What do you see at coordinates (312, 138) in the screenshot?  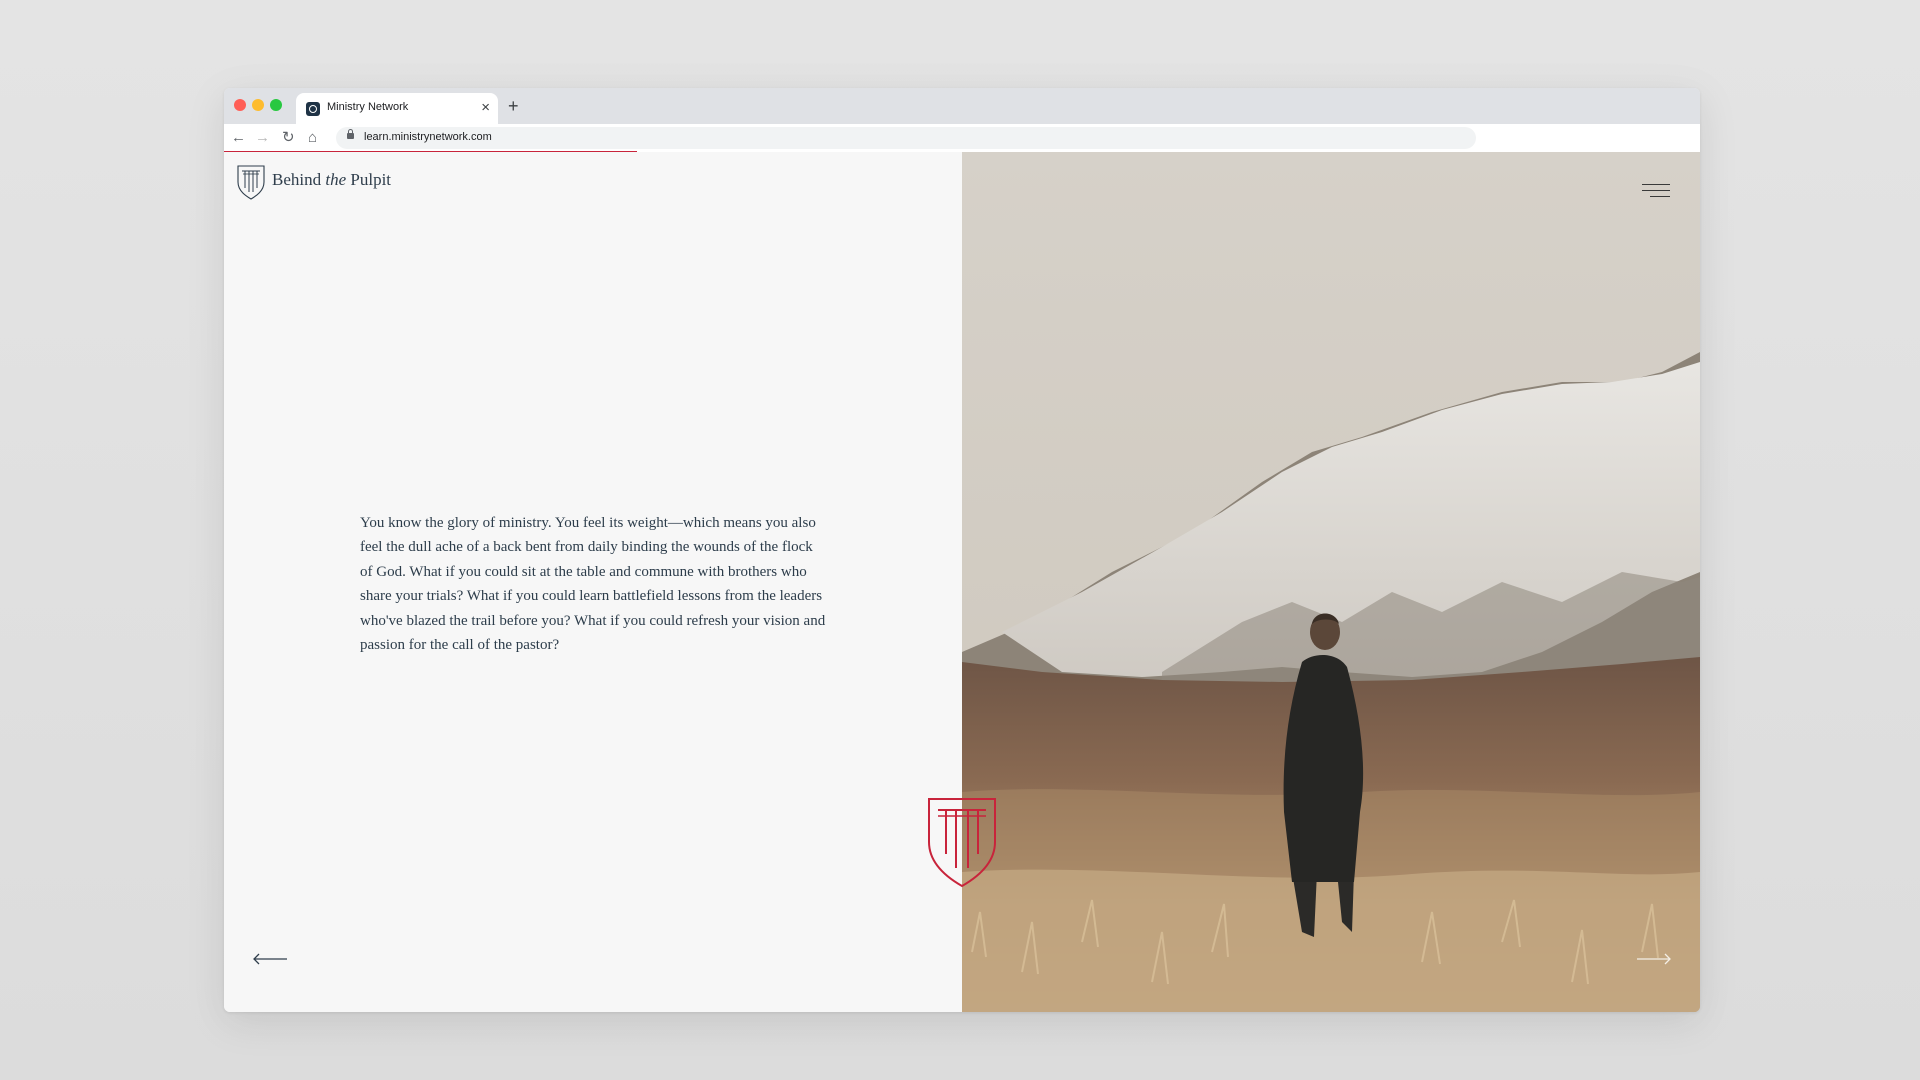 I see `home-icon: ⌂` at bounding box center [312, 138].